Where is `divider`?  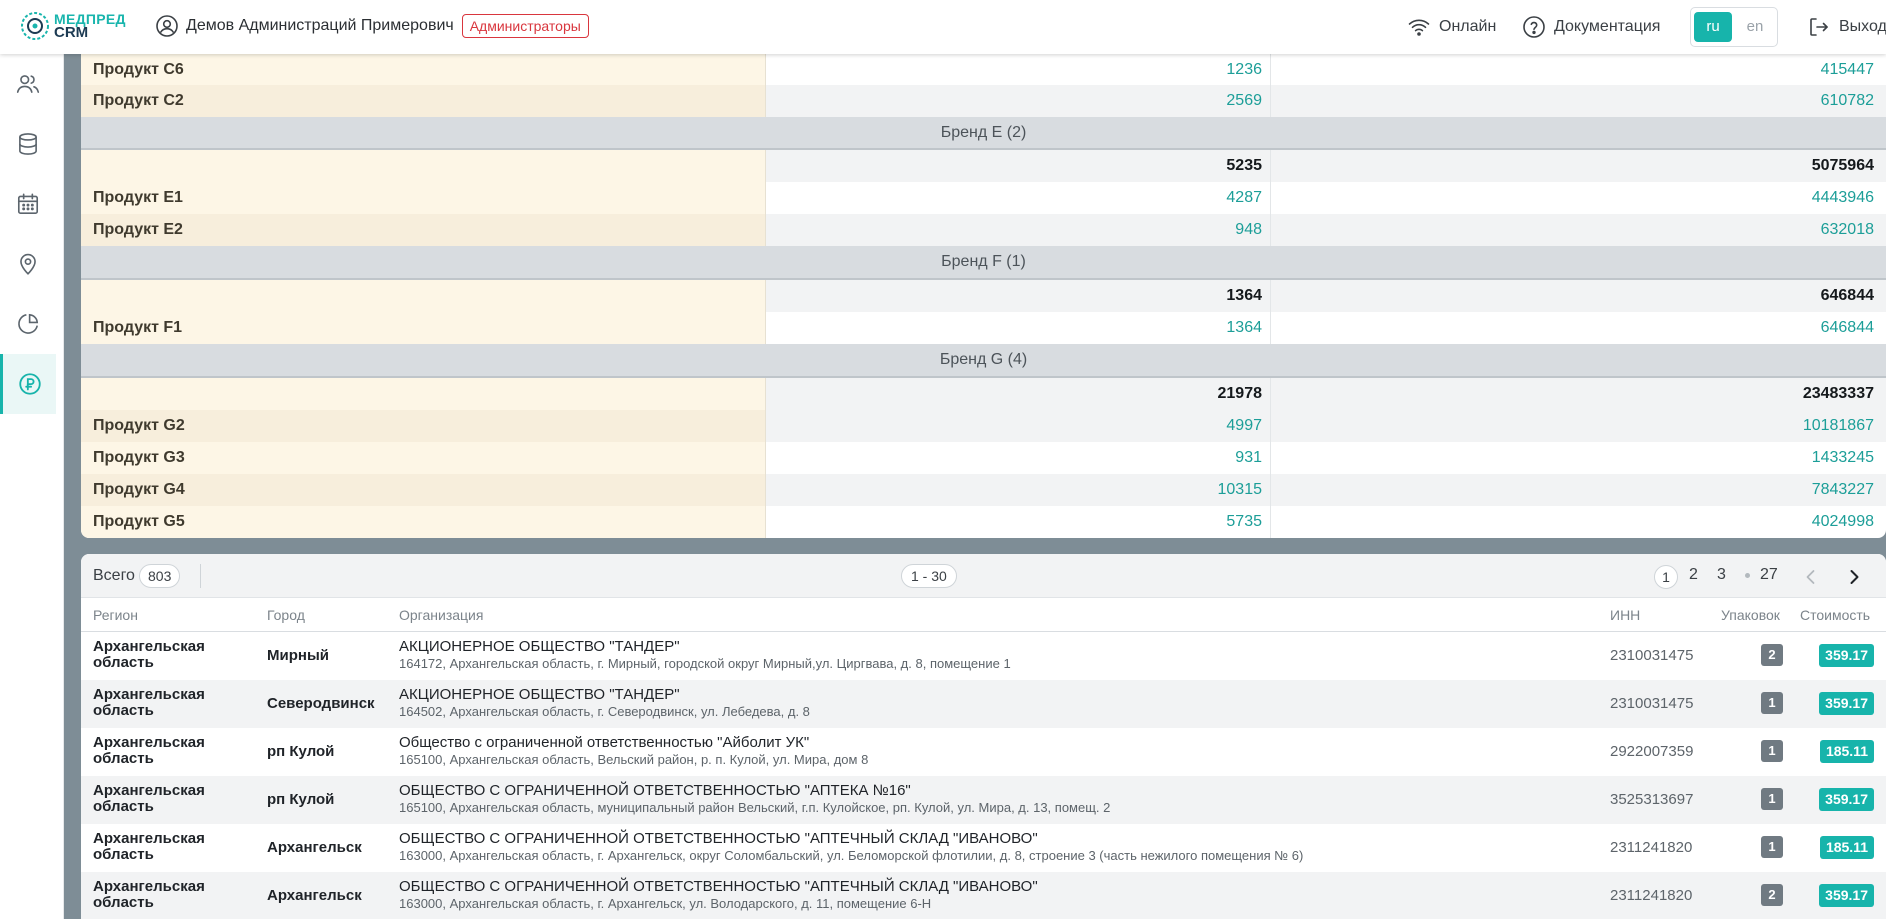 divider is located at coordinates (200, 576).